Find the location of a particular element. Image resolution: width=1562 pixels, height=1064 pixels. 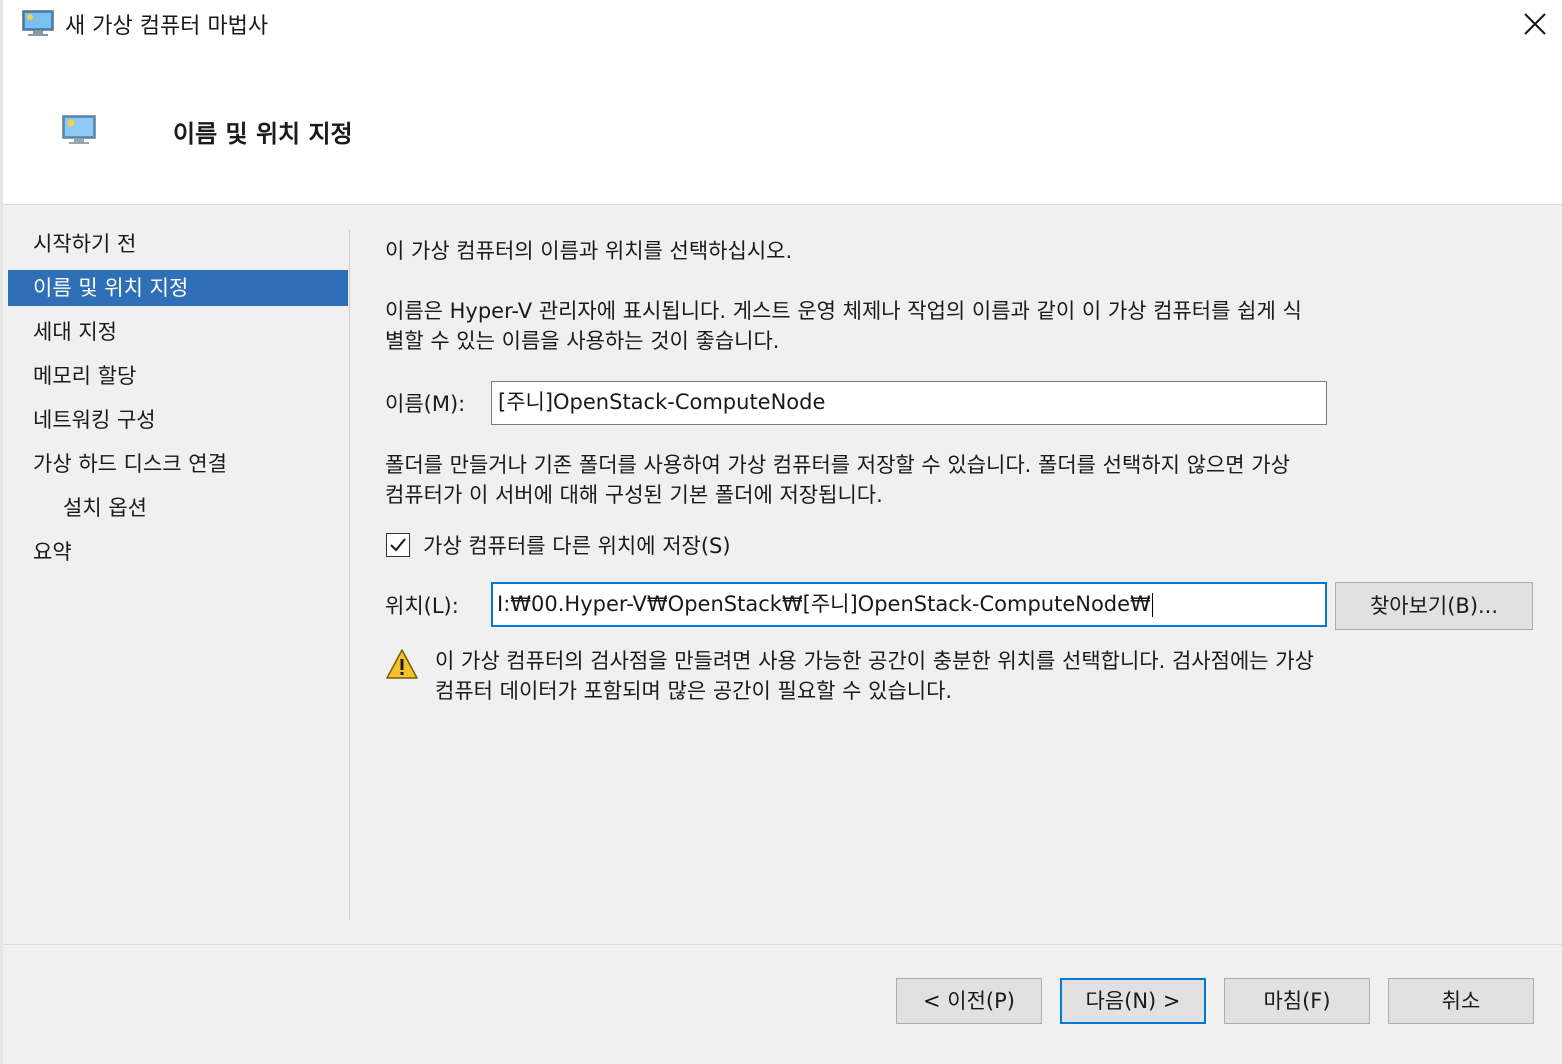

store-elsewhere-label: 가상 컴퓨터를 다른 위치에 저장(S) is located at coordinates (577, 545).